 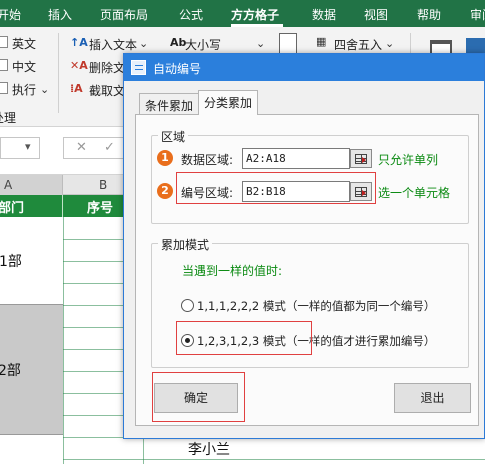 I want to click on tab-category-accumulate: 分类累加, so click(x=228, y=102).